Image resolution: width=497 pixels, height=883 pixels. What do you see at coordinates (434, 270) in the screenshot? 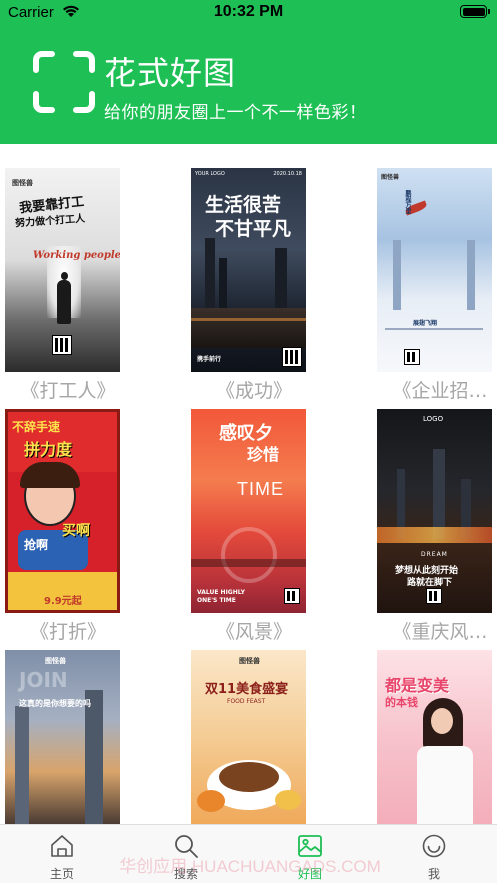
I see `poster-image: 图怪兽 鹏程万里 展翅飞翔` at bounding box center [434, 270].